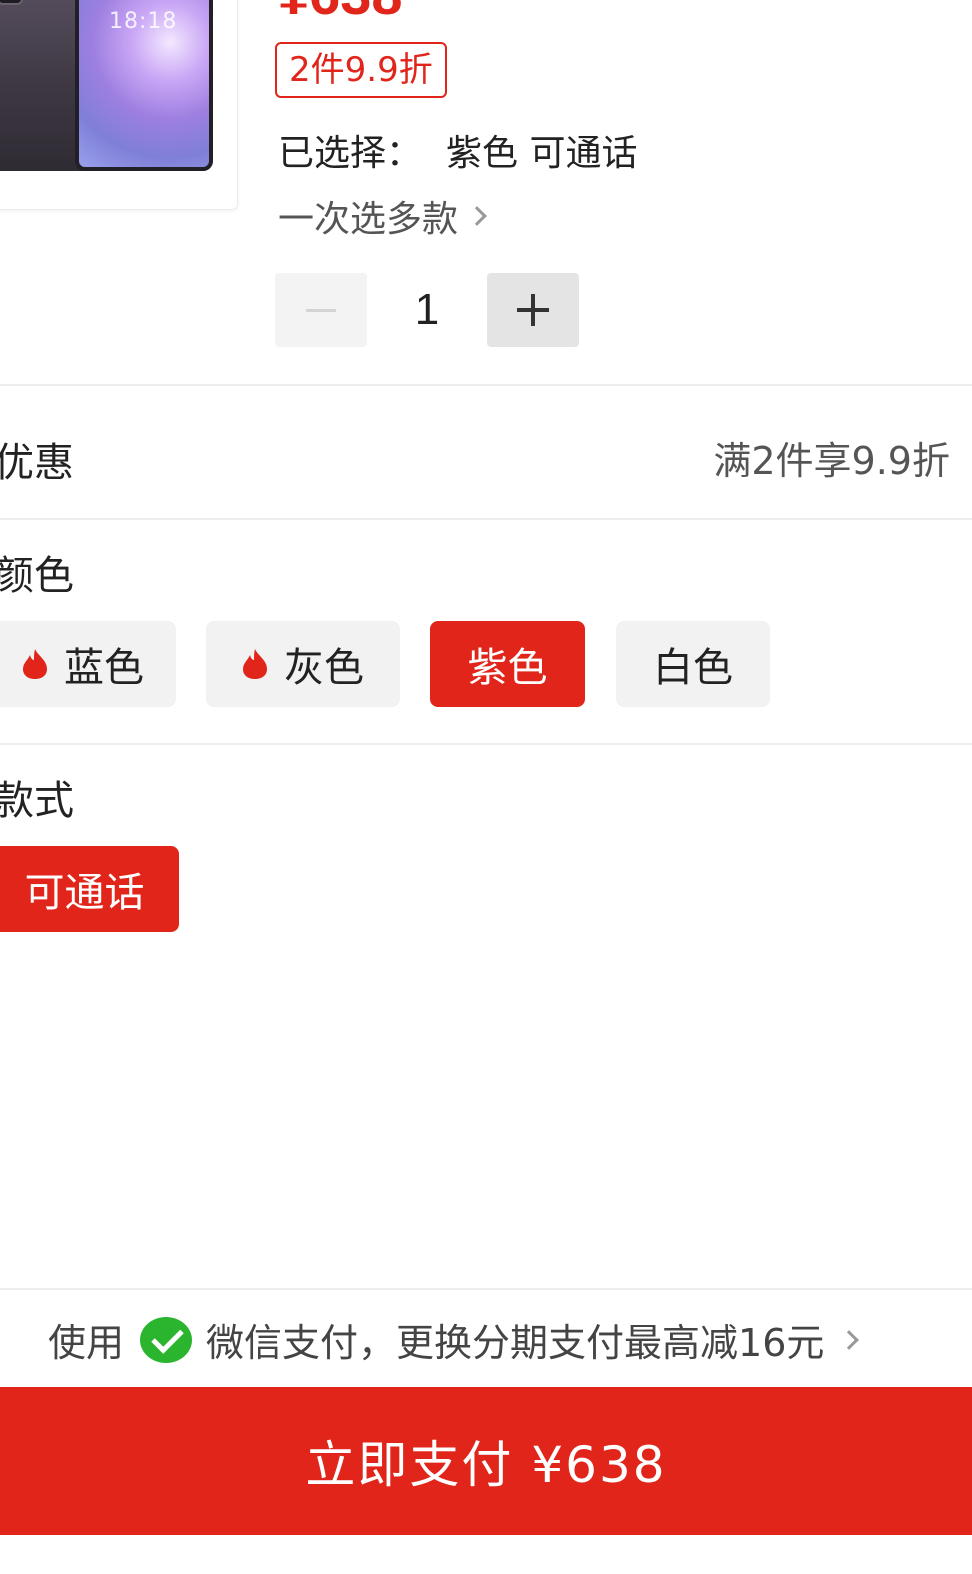  Describe the element at coordinates (542, 153) in the screenshot. I see `selected-value: 紫色 可通话` at that location.